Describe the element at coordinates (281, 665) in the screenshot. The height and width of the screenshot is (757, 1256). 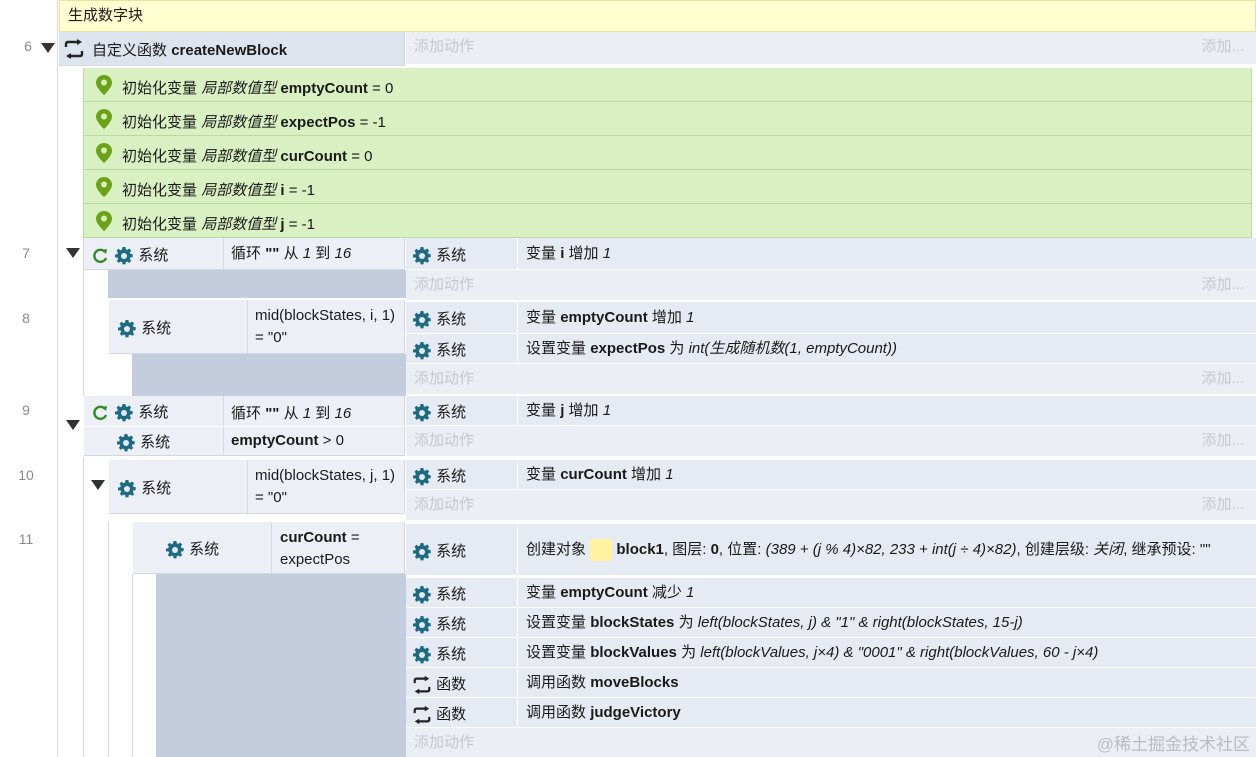
I see `condition-fill` at that location.